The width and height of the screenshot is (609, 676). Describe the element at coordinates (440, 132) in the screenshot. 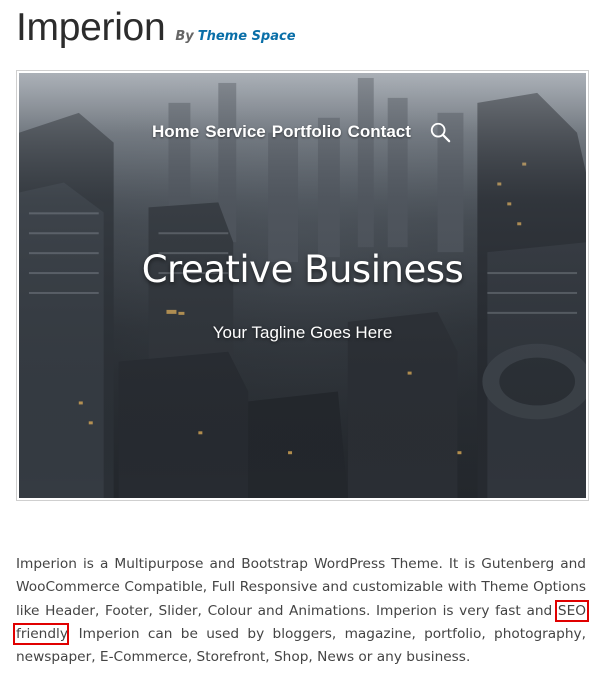

I see `search-icon` at that location.